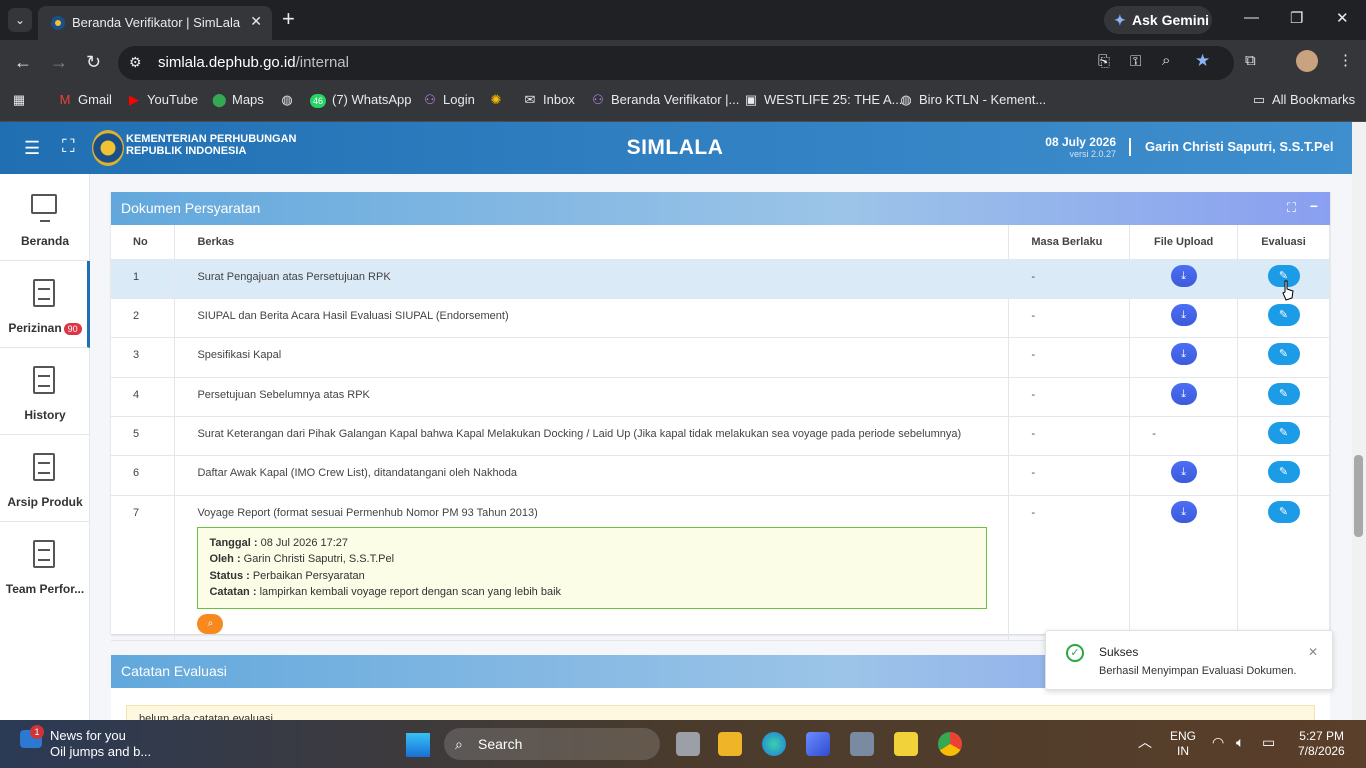 Image resolution: width=1366 pixels, height=768 pixels. I want to click on bookmark-youtube: ▶ YouTube, so click(162, 100).